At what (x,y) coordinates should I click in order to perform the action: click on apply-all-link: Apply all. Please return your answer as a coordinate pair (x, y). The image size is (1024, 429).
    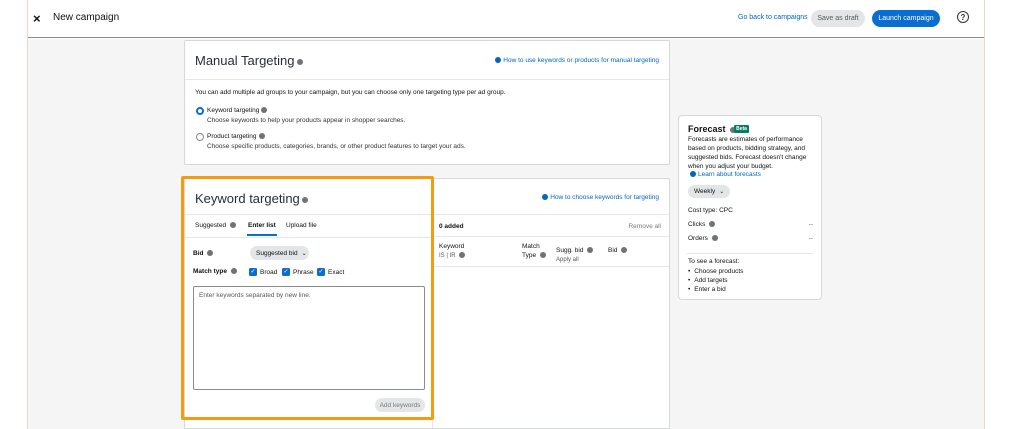
    Looking at the image, I should click on (567, 260).